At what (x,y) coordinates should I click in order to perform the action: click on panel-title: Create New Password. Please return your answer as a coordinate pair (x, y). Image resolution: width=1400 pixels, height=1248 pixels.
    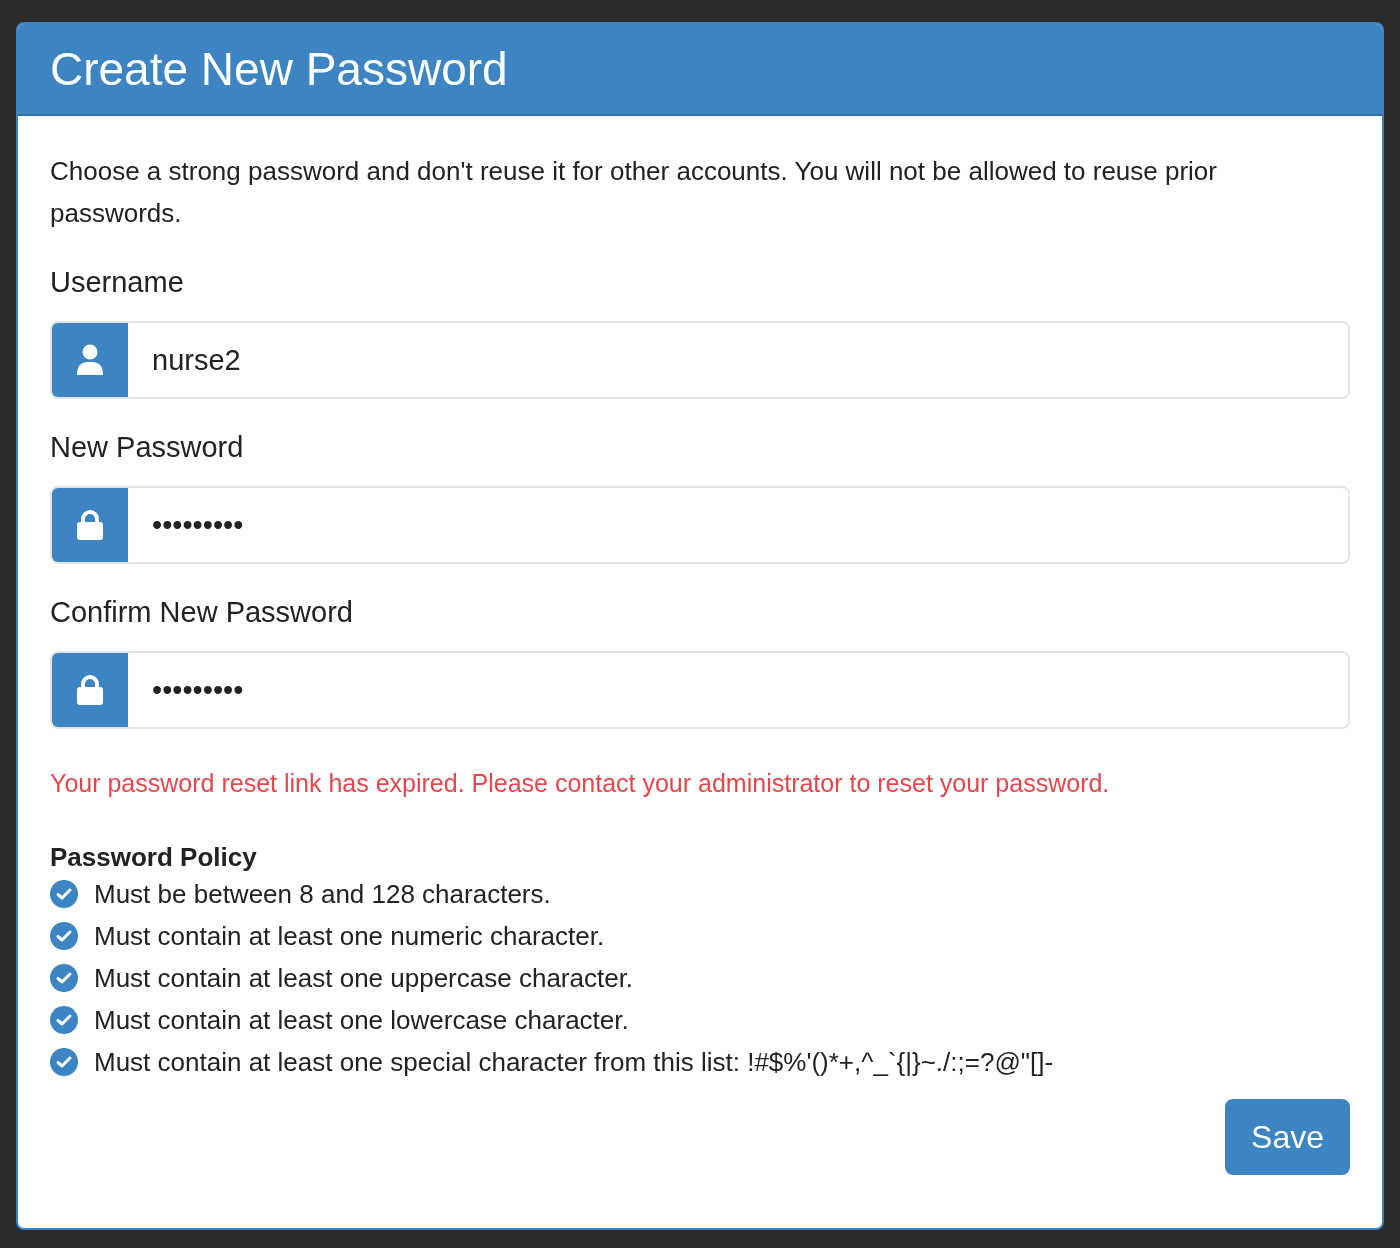
    Looking at the image, I should click on (279, 69).